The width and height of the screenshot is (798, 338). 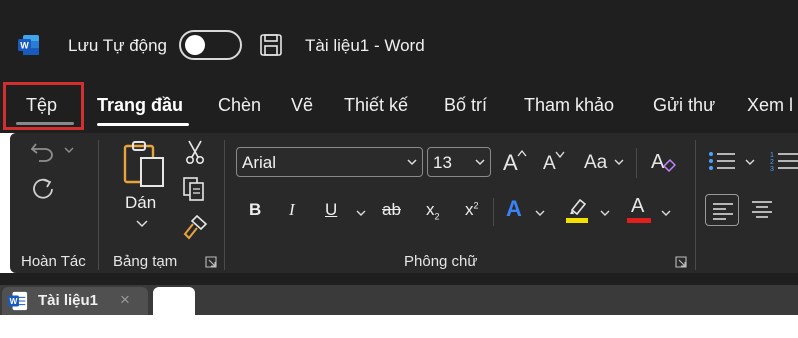 I want to click on subscript-button: x2, so click(x=433, y=210).